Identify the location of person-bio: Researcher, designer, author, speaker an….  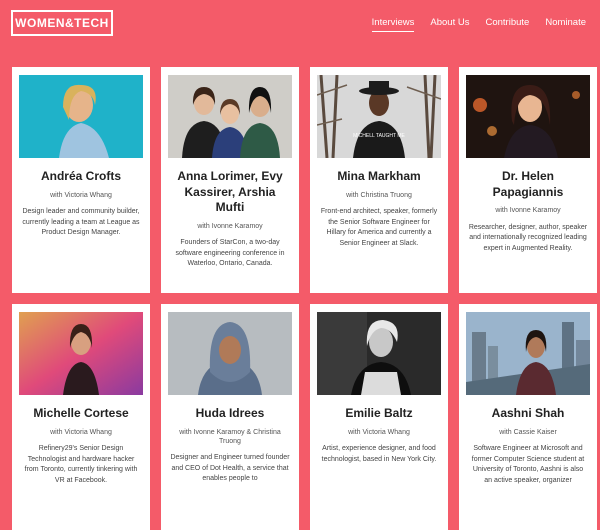
(528, 237).